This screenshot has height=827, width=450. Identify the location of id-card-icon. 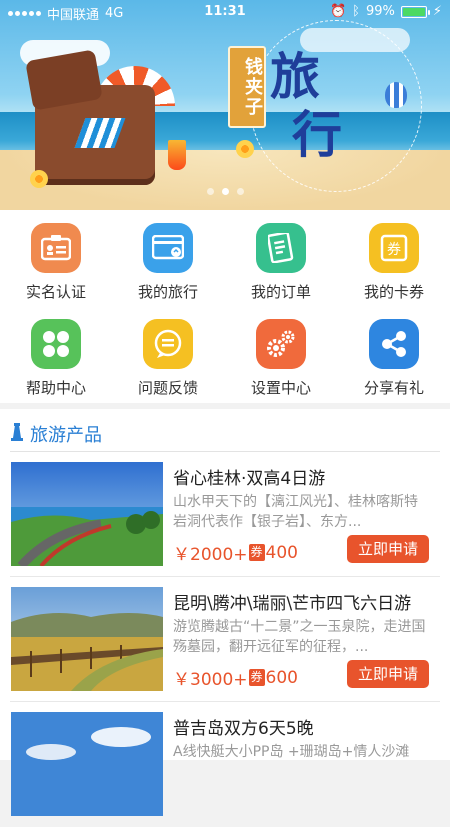
(56, 248).